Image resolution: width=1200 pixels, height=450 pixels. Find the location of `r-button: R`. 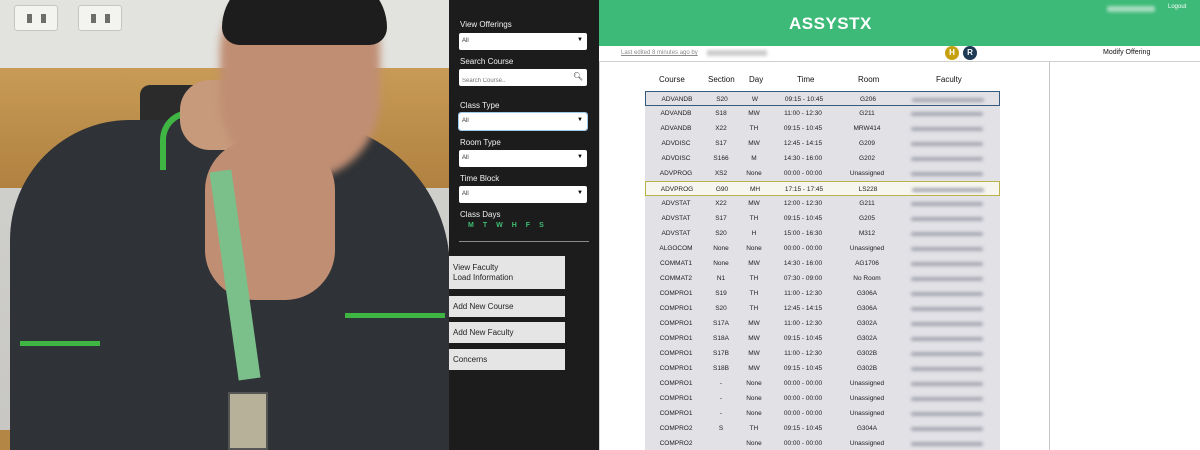

r-button: R is located at coordinates (970, 53).